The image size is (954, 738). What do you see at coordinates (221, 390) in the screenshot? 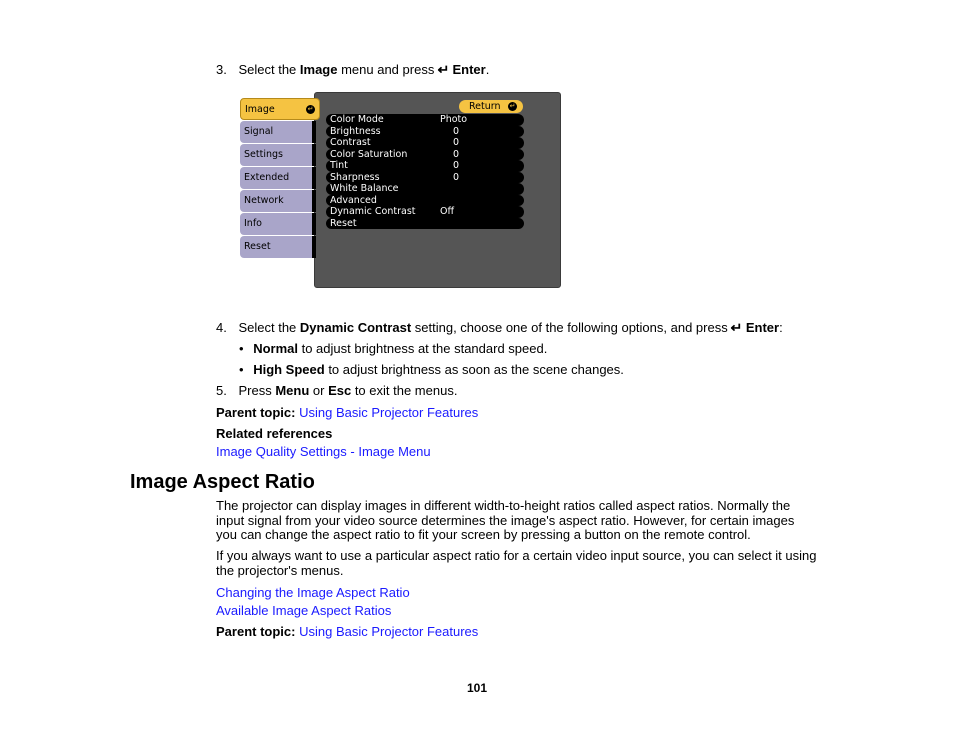
I see `step-number: 5.` at bounding box center [221, 390].